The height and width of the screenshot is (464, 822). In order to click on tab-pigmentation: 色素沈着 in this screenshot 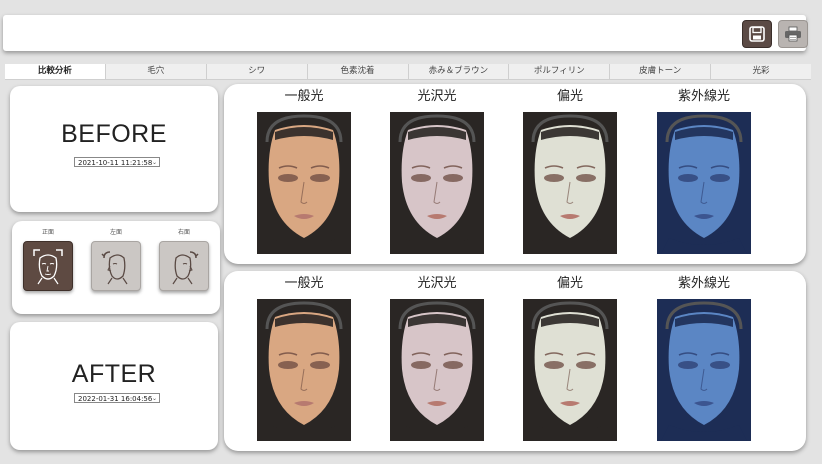, I will do `click(358, 71)`.